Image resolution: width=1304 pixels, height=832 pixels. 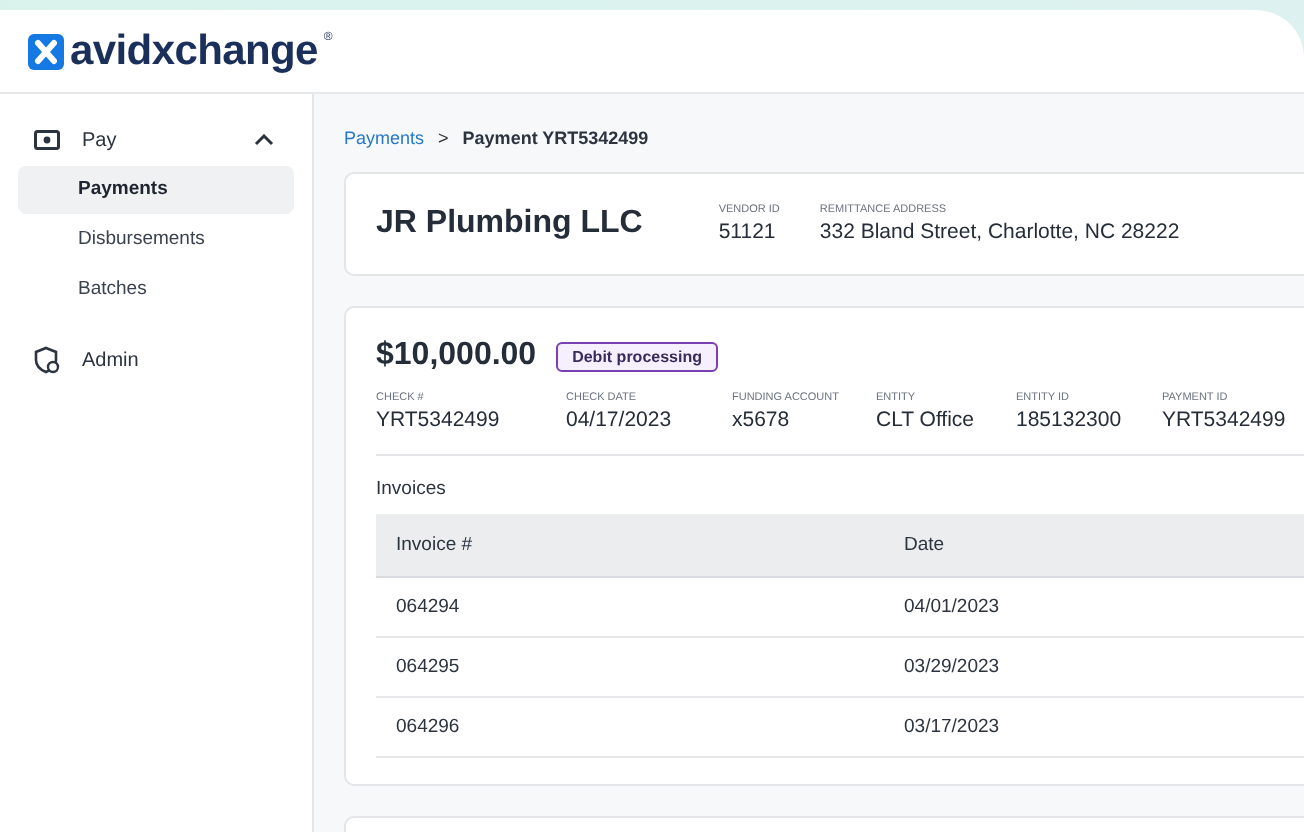 I want to click on table-cell-text: 064295, so click(x=428, y=667).